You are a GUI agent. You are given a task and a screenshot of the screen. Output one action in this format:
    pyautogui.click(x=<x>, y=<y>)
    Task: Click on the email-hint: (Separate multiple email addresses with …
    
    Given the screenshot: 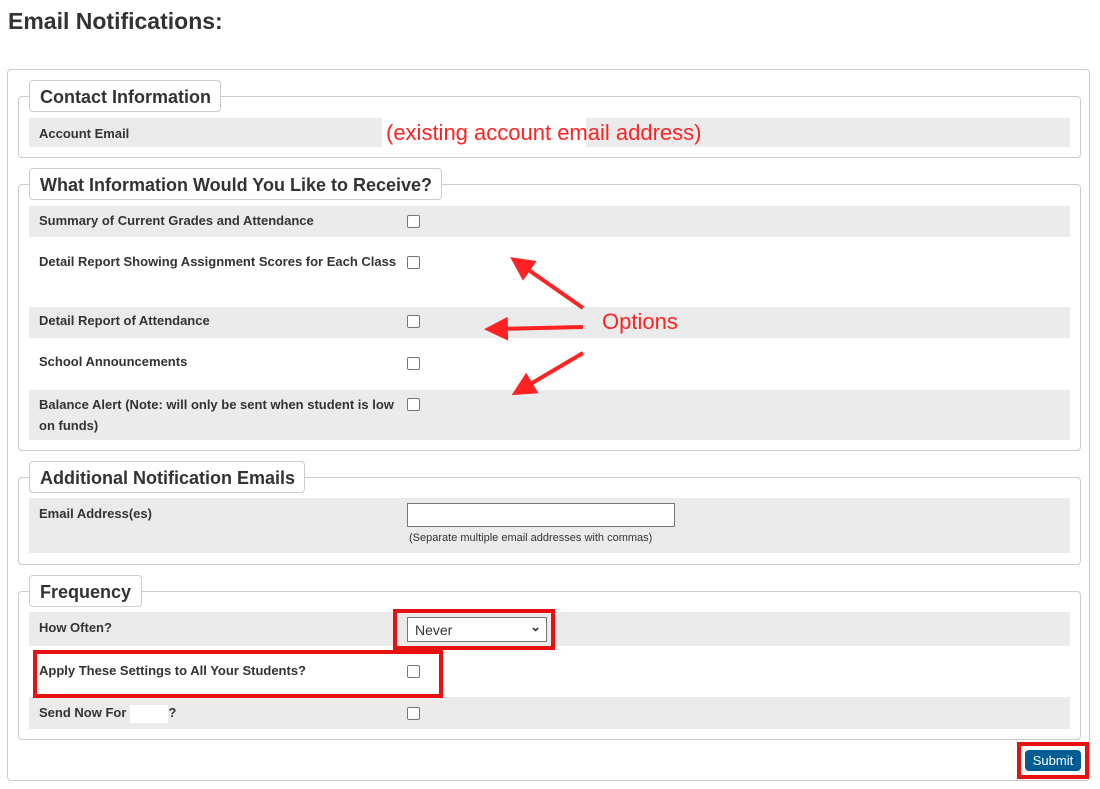 What is the action you would take?
    pyautogui.click(x=531, y=538)
    